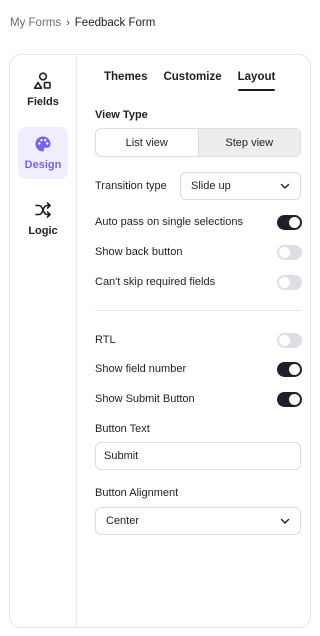 The image size is (320, 636). What do you see at coordinates (141, 369) in the screenshot?
I see `show-field-number-label: Show field number` at bounding box center [141, 369].